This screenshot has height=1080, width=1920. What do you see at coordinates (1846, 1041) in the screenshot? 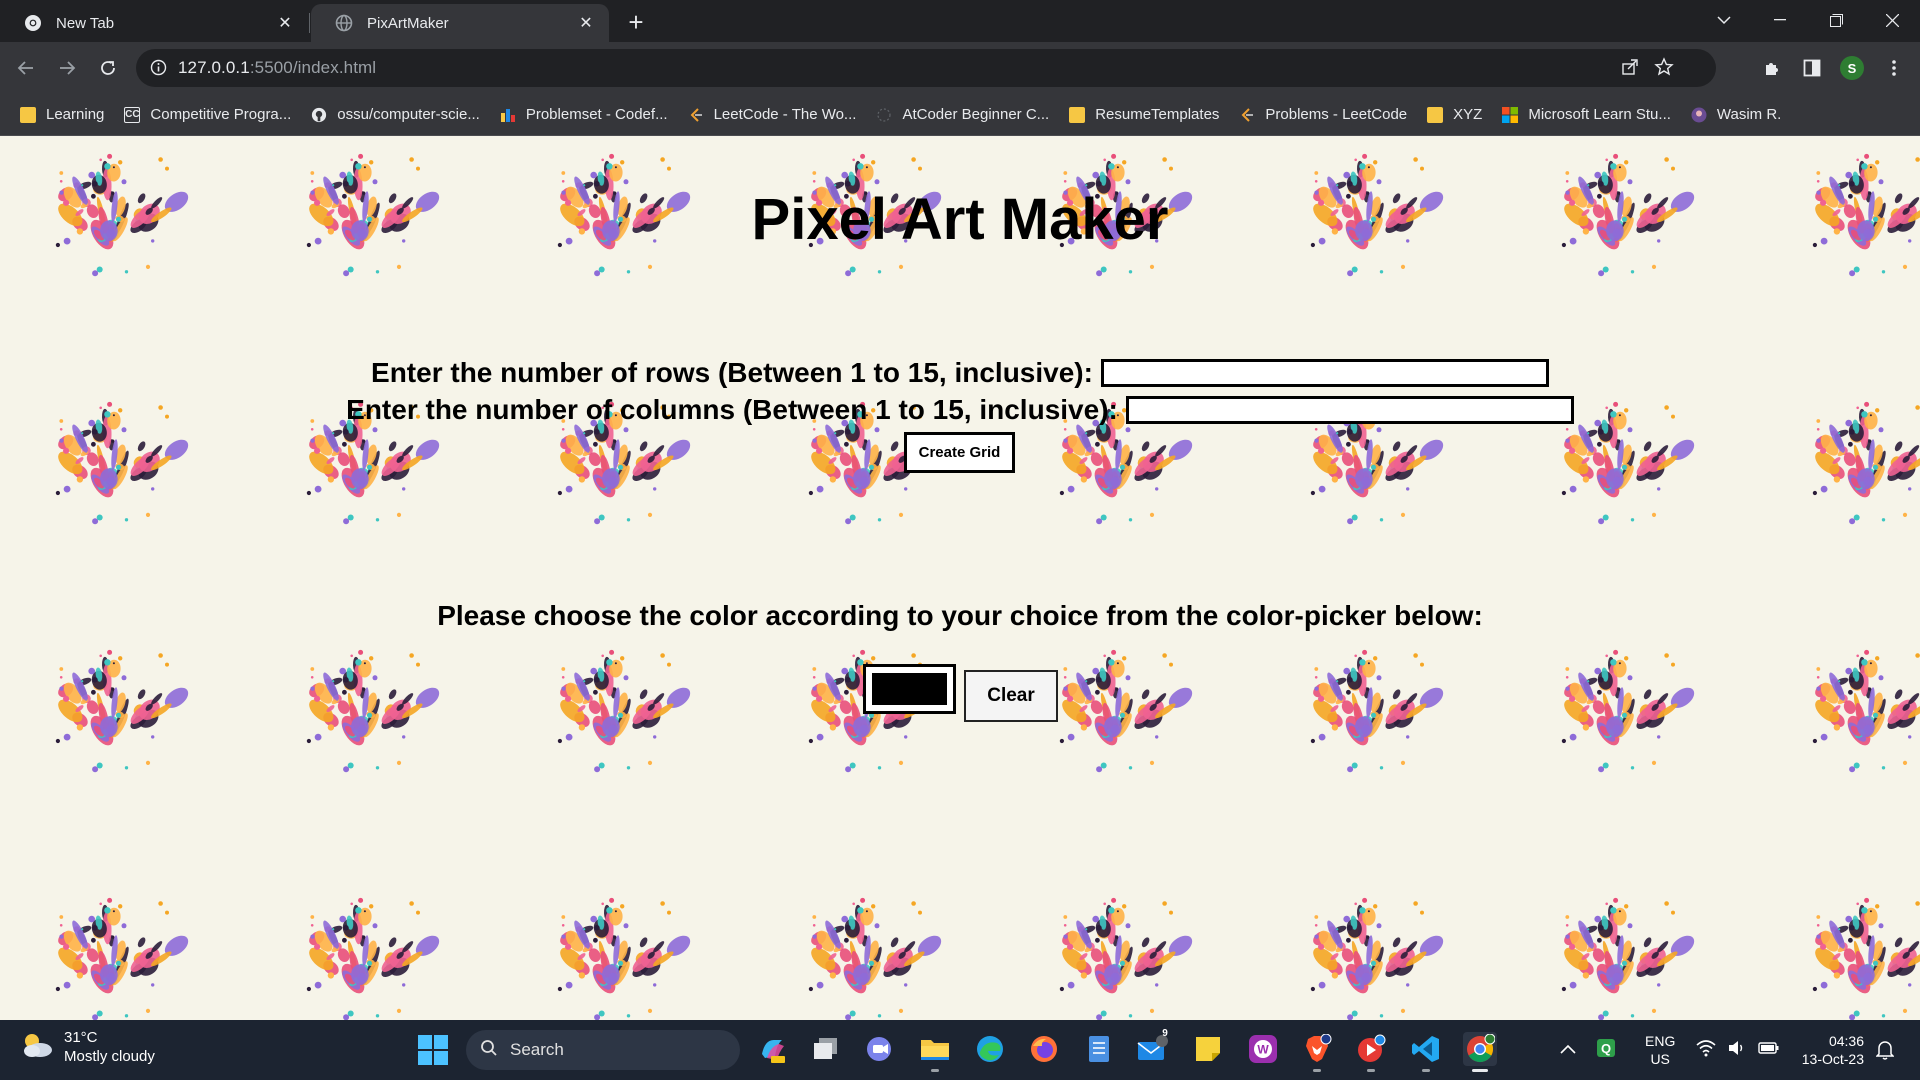
I see `clock-time: 04:36` at bounding box center [1846, 1041].